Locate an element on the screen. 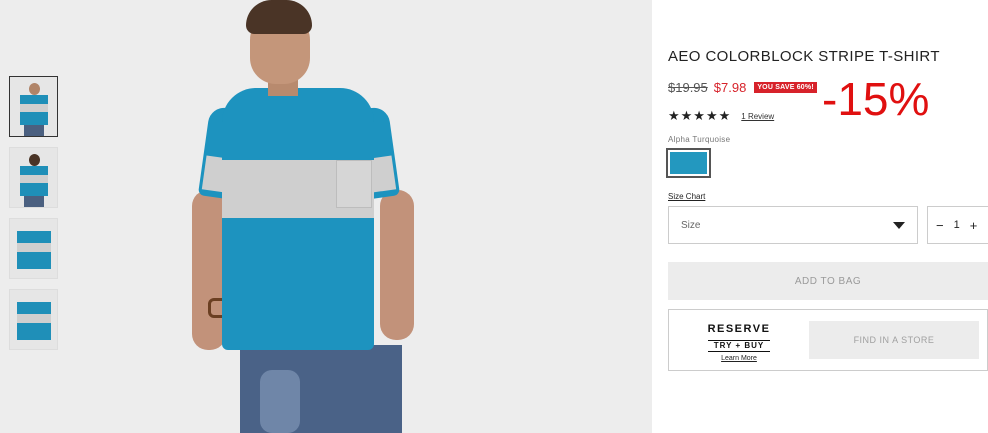 The image size is (988, 433). thumbnail-list is located at coordinates (34, 218).